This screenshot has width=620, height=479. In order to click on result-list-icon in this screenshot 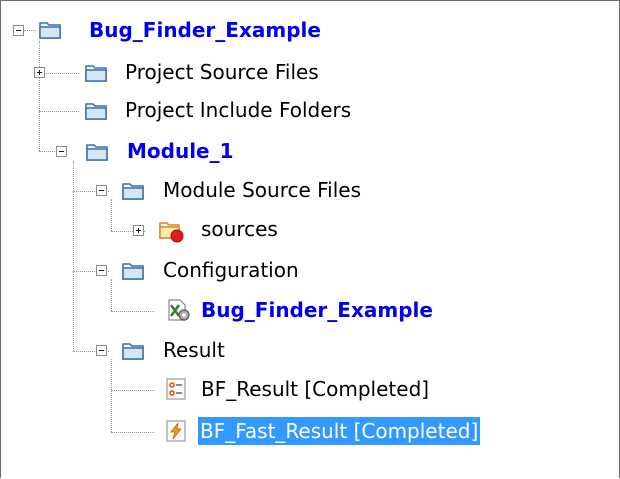, I will do `click(176, 389)`.